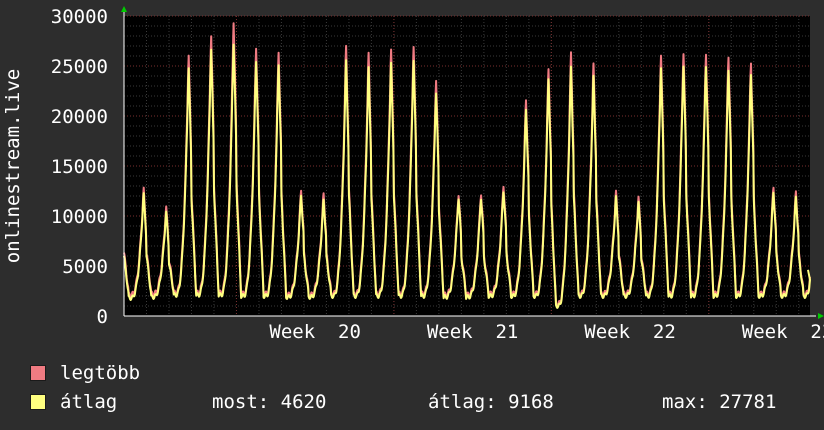 This screenshot has height=430, width=824. I want to click on y-tick-label: 15000, so click(79, 167).